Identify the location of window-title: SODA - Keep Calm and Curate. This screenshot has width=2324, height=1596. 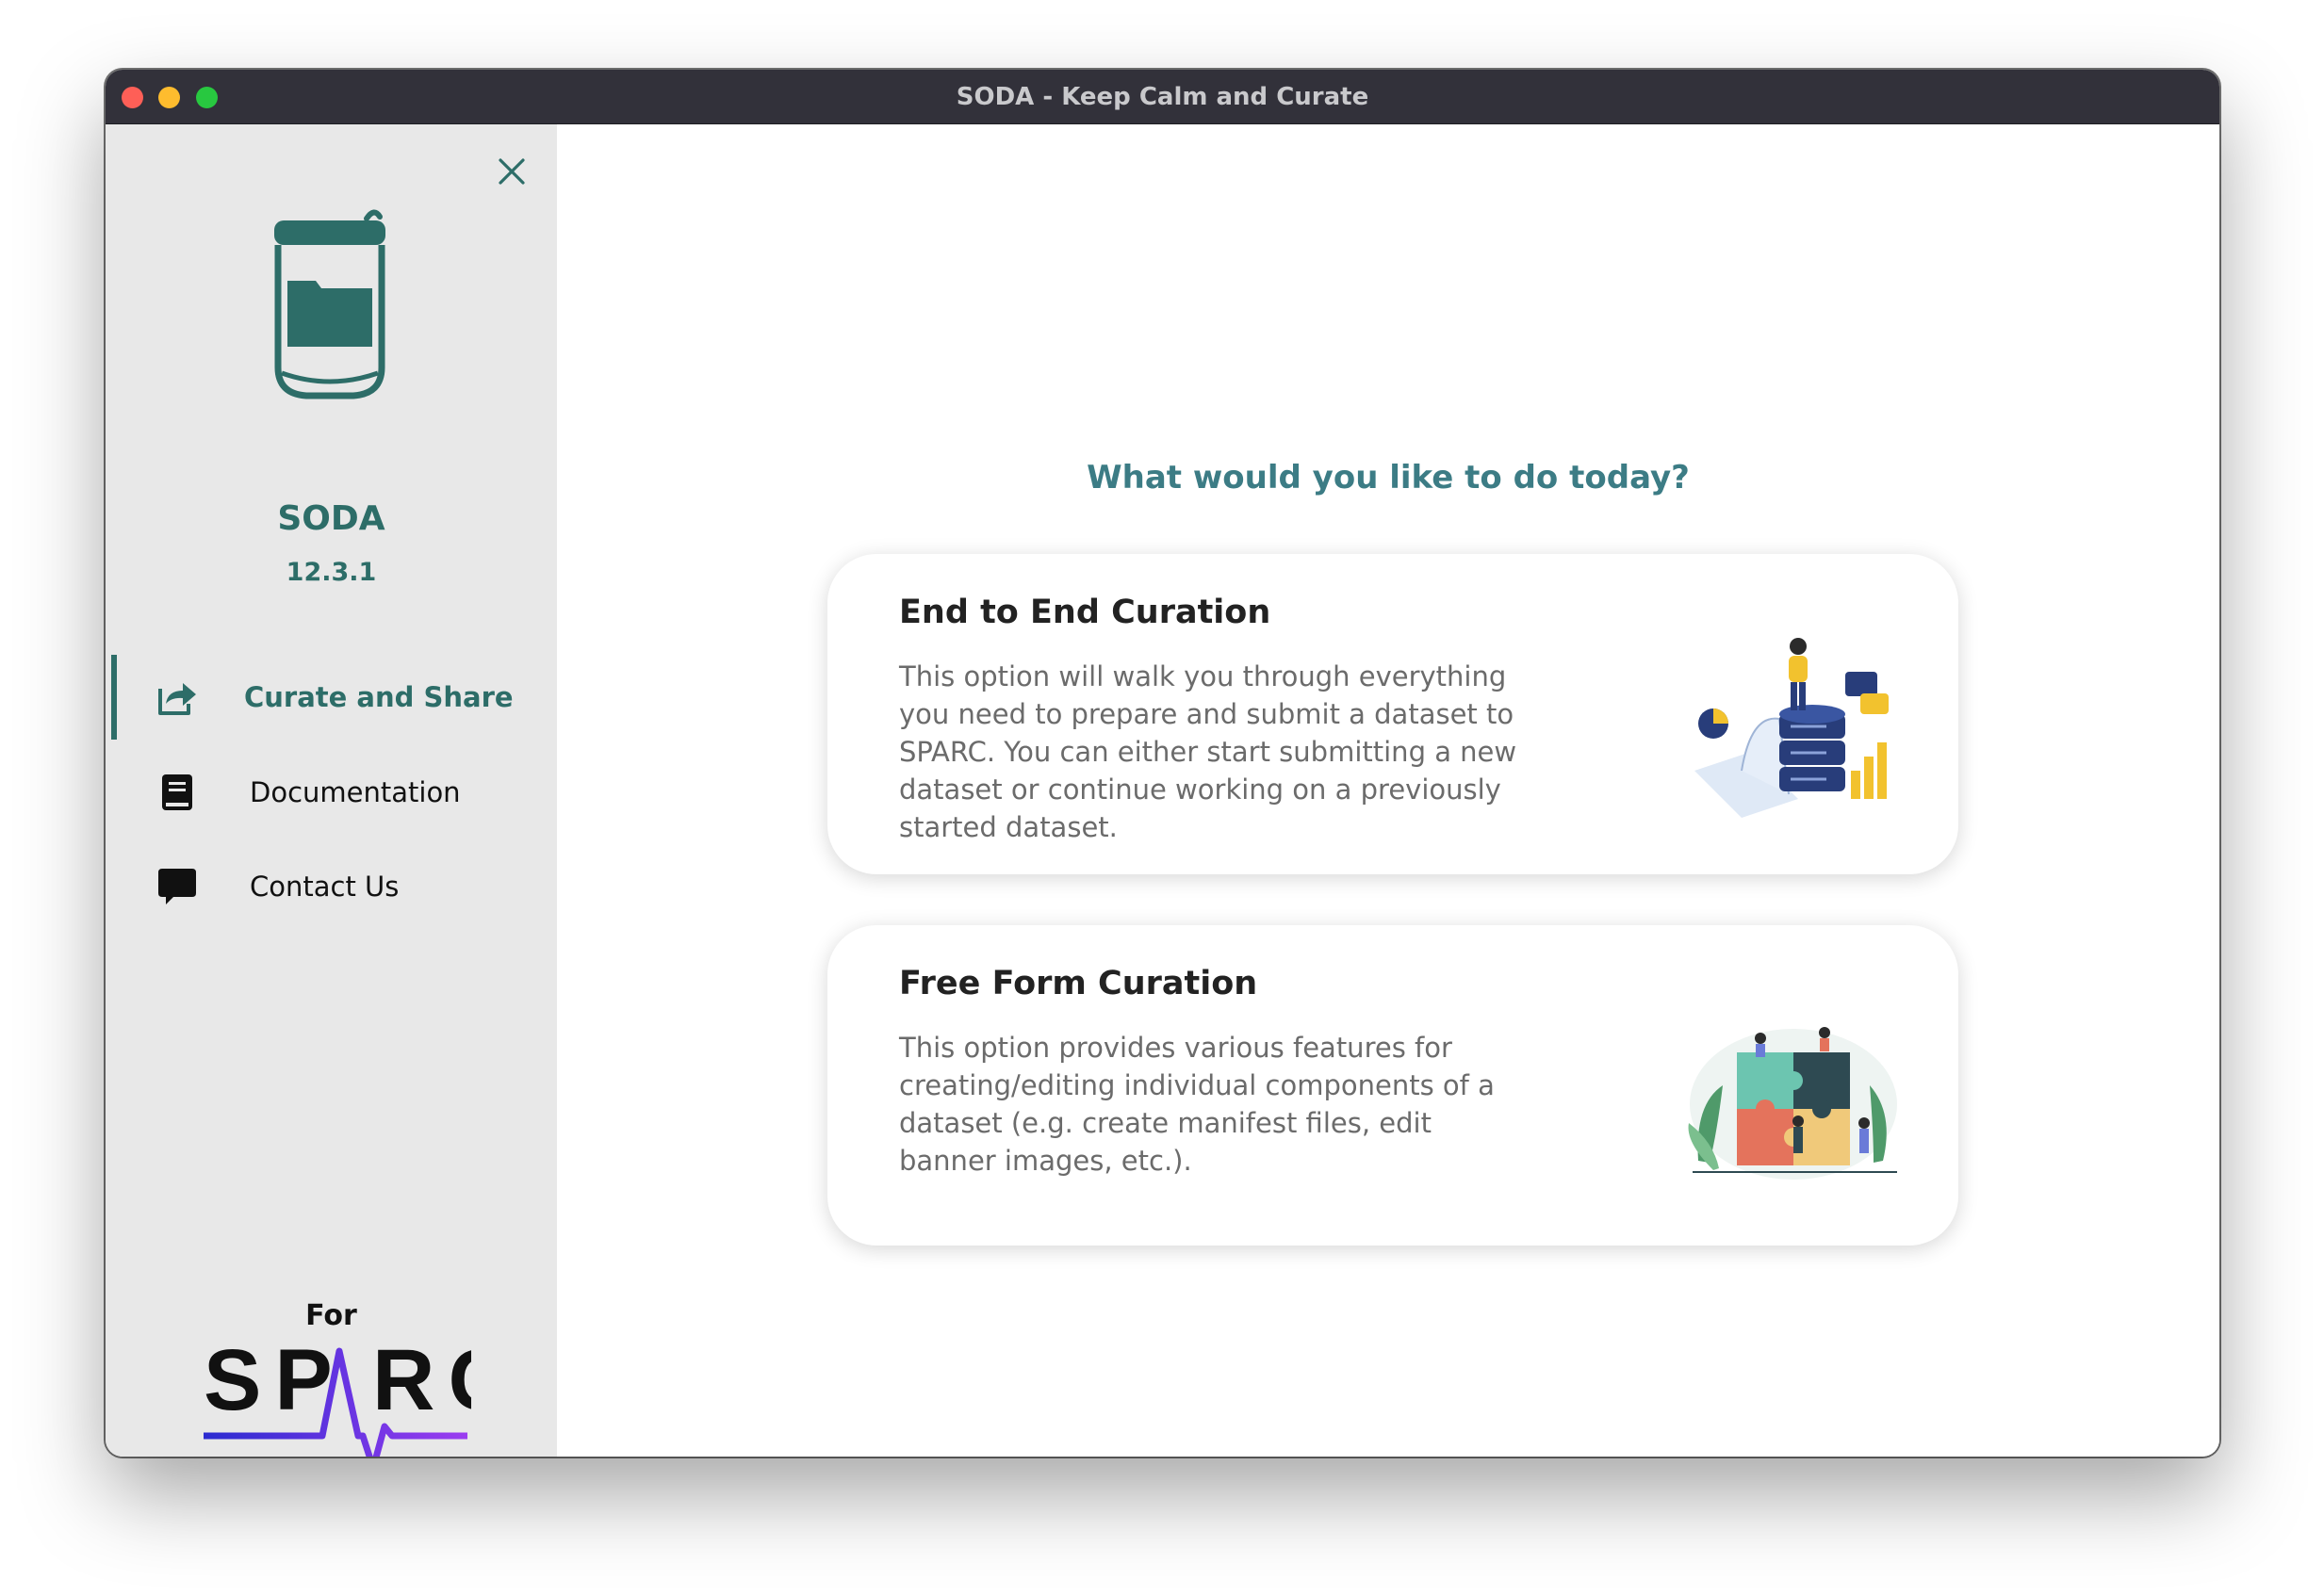
(1162, 97).